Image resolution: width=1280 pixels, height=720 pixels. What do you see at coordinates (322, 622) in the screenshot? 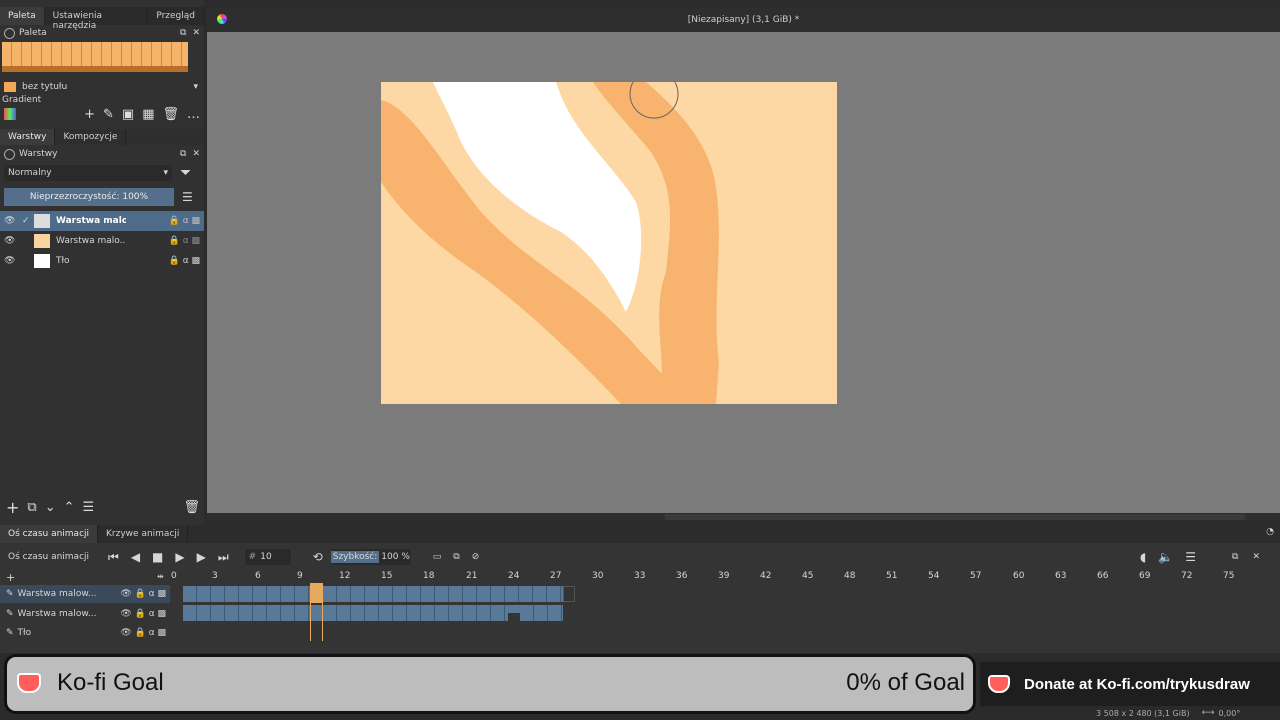
I see `playhead-line` at bounding box center [322, 622].